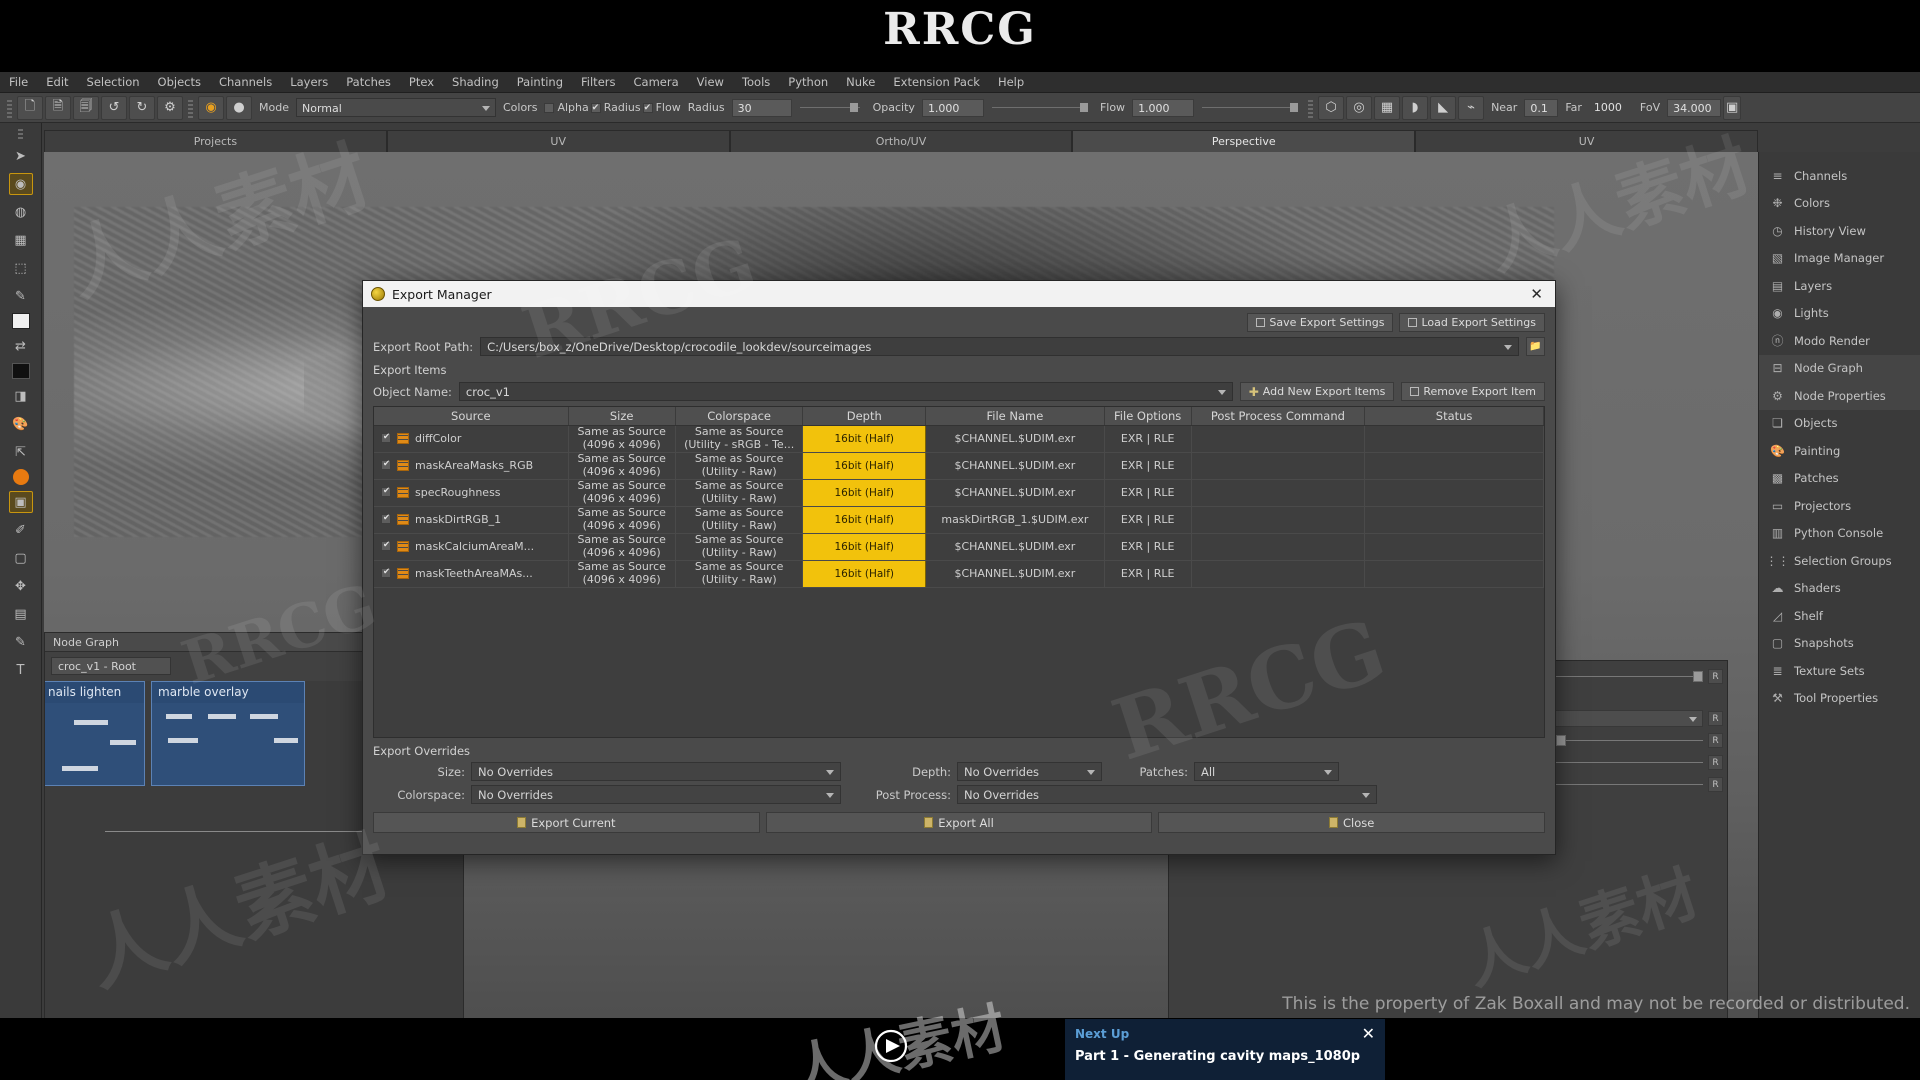 The image size is (1920, 1080). Describe the element at coordinates (9, 107) in the screenshot. I see `toolbar-grip` at that location.